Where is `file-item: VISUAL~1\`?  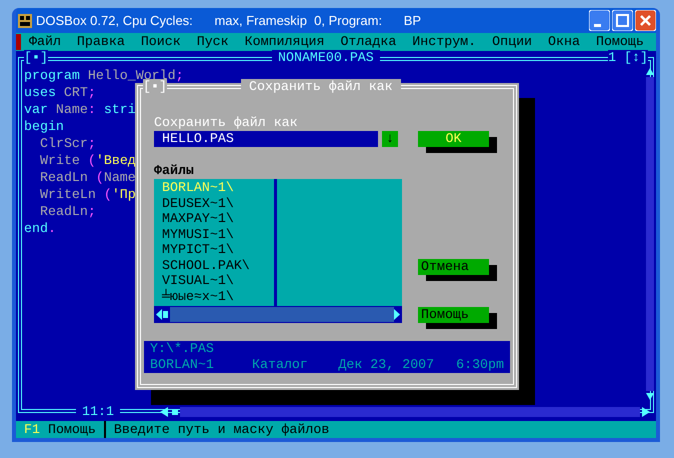
file-item: VISUAL~1\ is located at coordinates (218, 280).